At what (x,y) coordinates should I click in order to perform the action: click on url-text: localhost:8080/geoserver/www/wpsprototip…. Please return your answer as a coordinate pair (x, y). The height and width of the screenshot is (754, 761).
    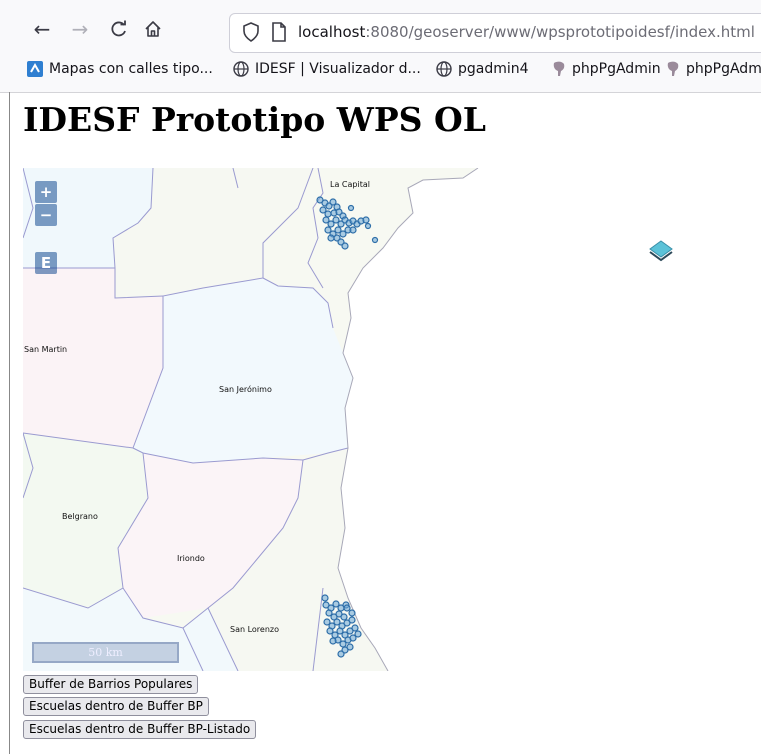
    Looking at the image, I should click on (526, 32).